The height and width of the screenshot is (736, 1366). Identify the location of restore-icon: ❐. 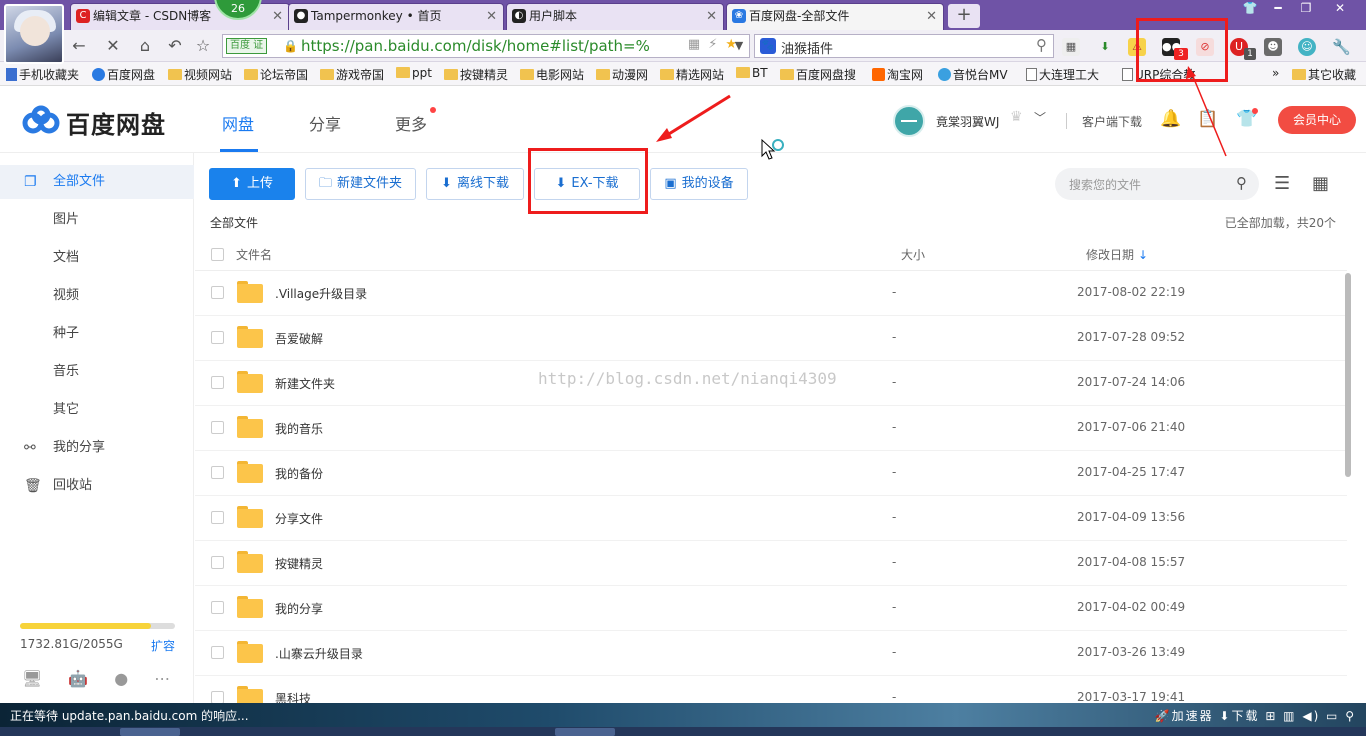
(1306, 8).